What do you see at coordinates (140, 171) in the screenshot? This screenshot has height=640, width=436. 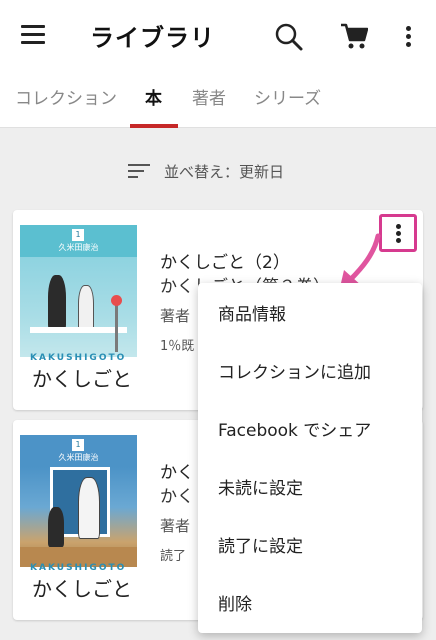 I see `sort-icon` at bounding box center [140, 171].